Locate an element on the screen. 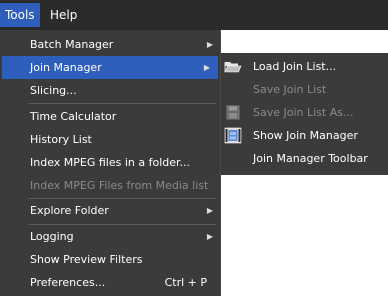 Image resolution: width=388 pixels, height=296 pixels. save-icon is located at coordinates (233, 112).